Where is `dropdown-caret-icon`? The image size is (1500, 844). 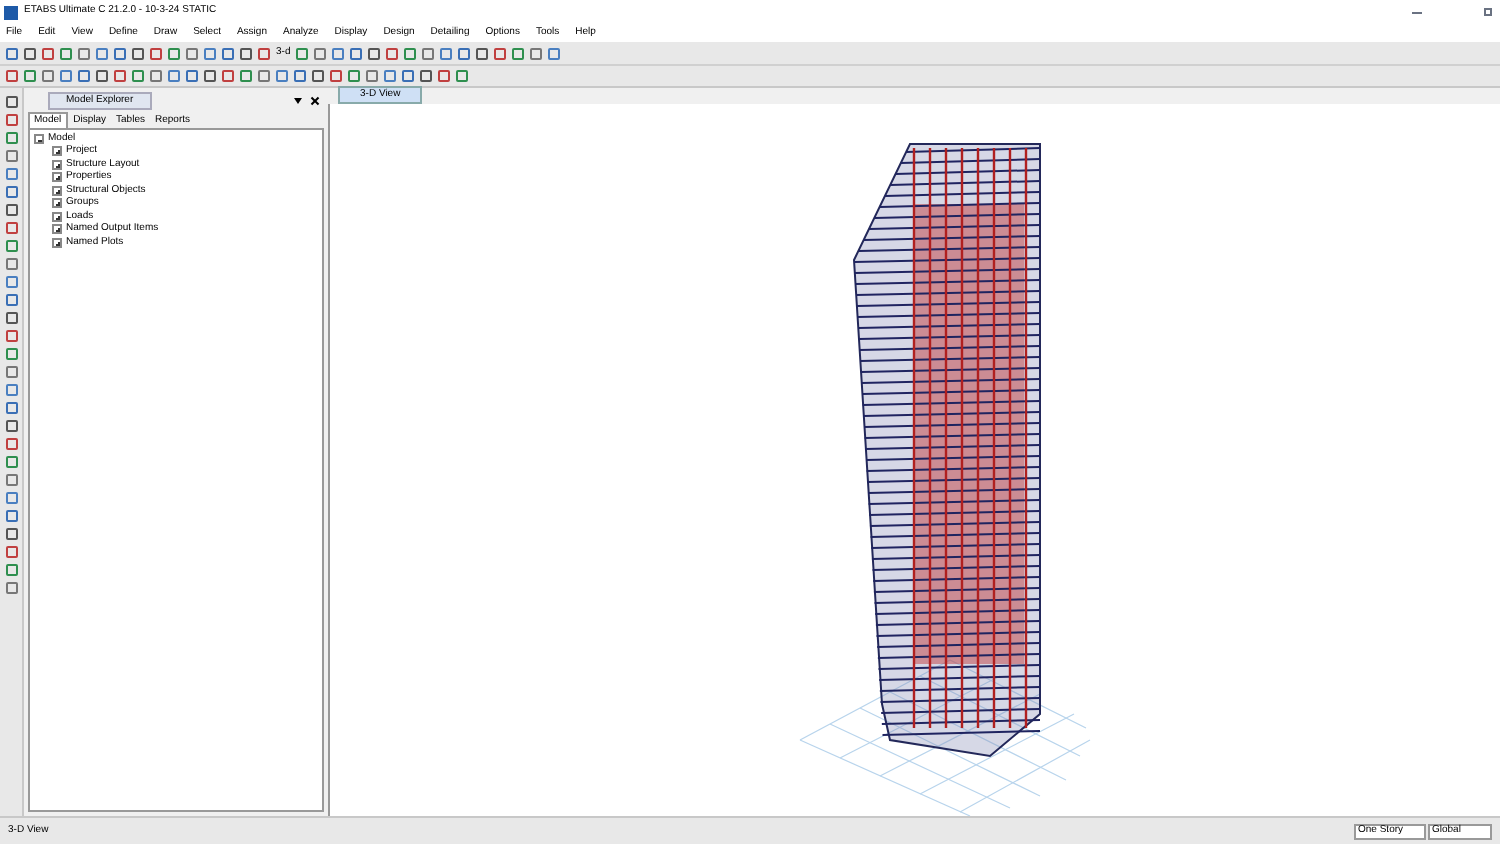 dropdown-caret-icon is located at coordinates (298, 101).